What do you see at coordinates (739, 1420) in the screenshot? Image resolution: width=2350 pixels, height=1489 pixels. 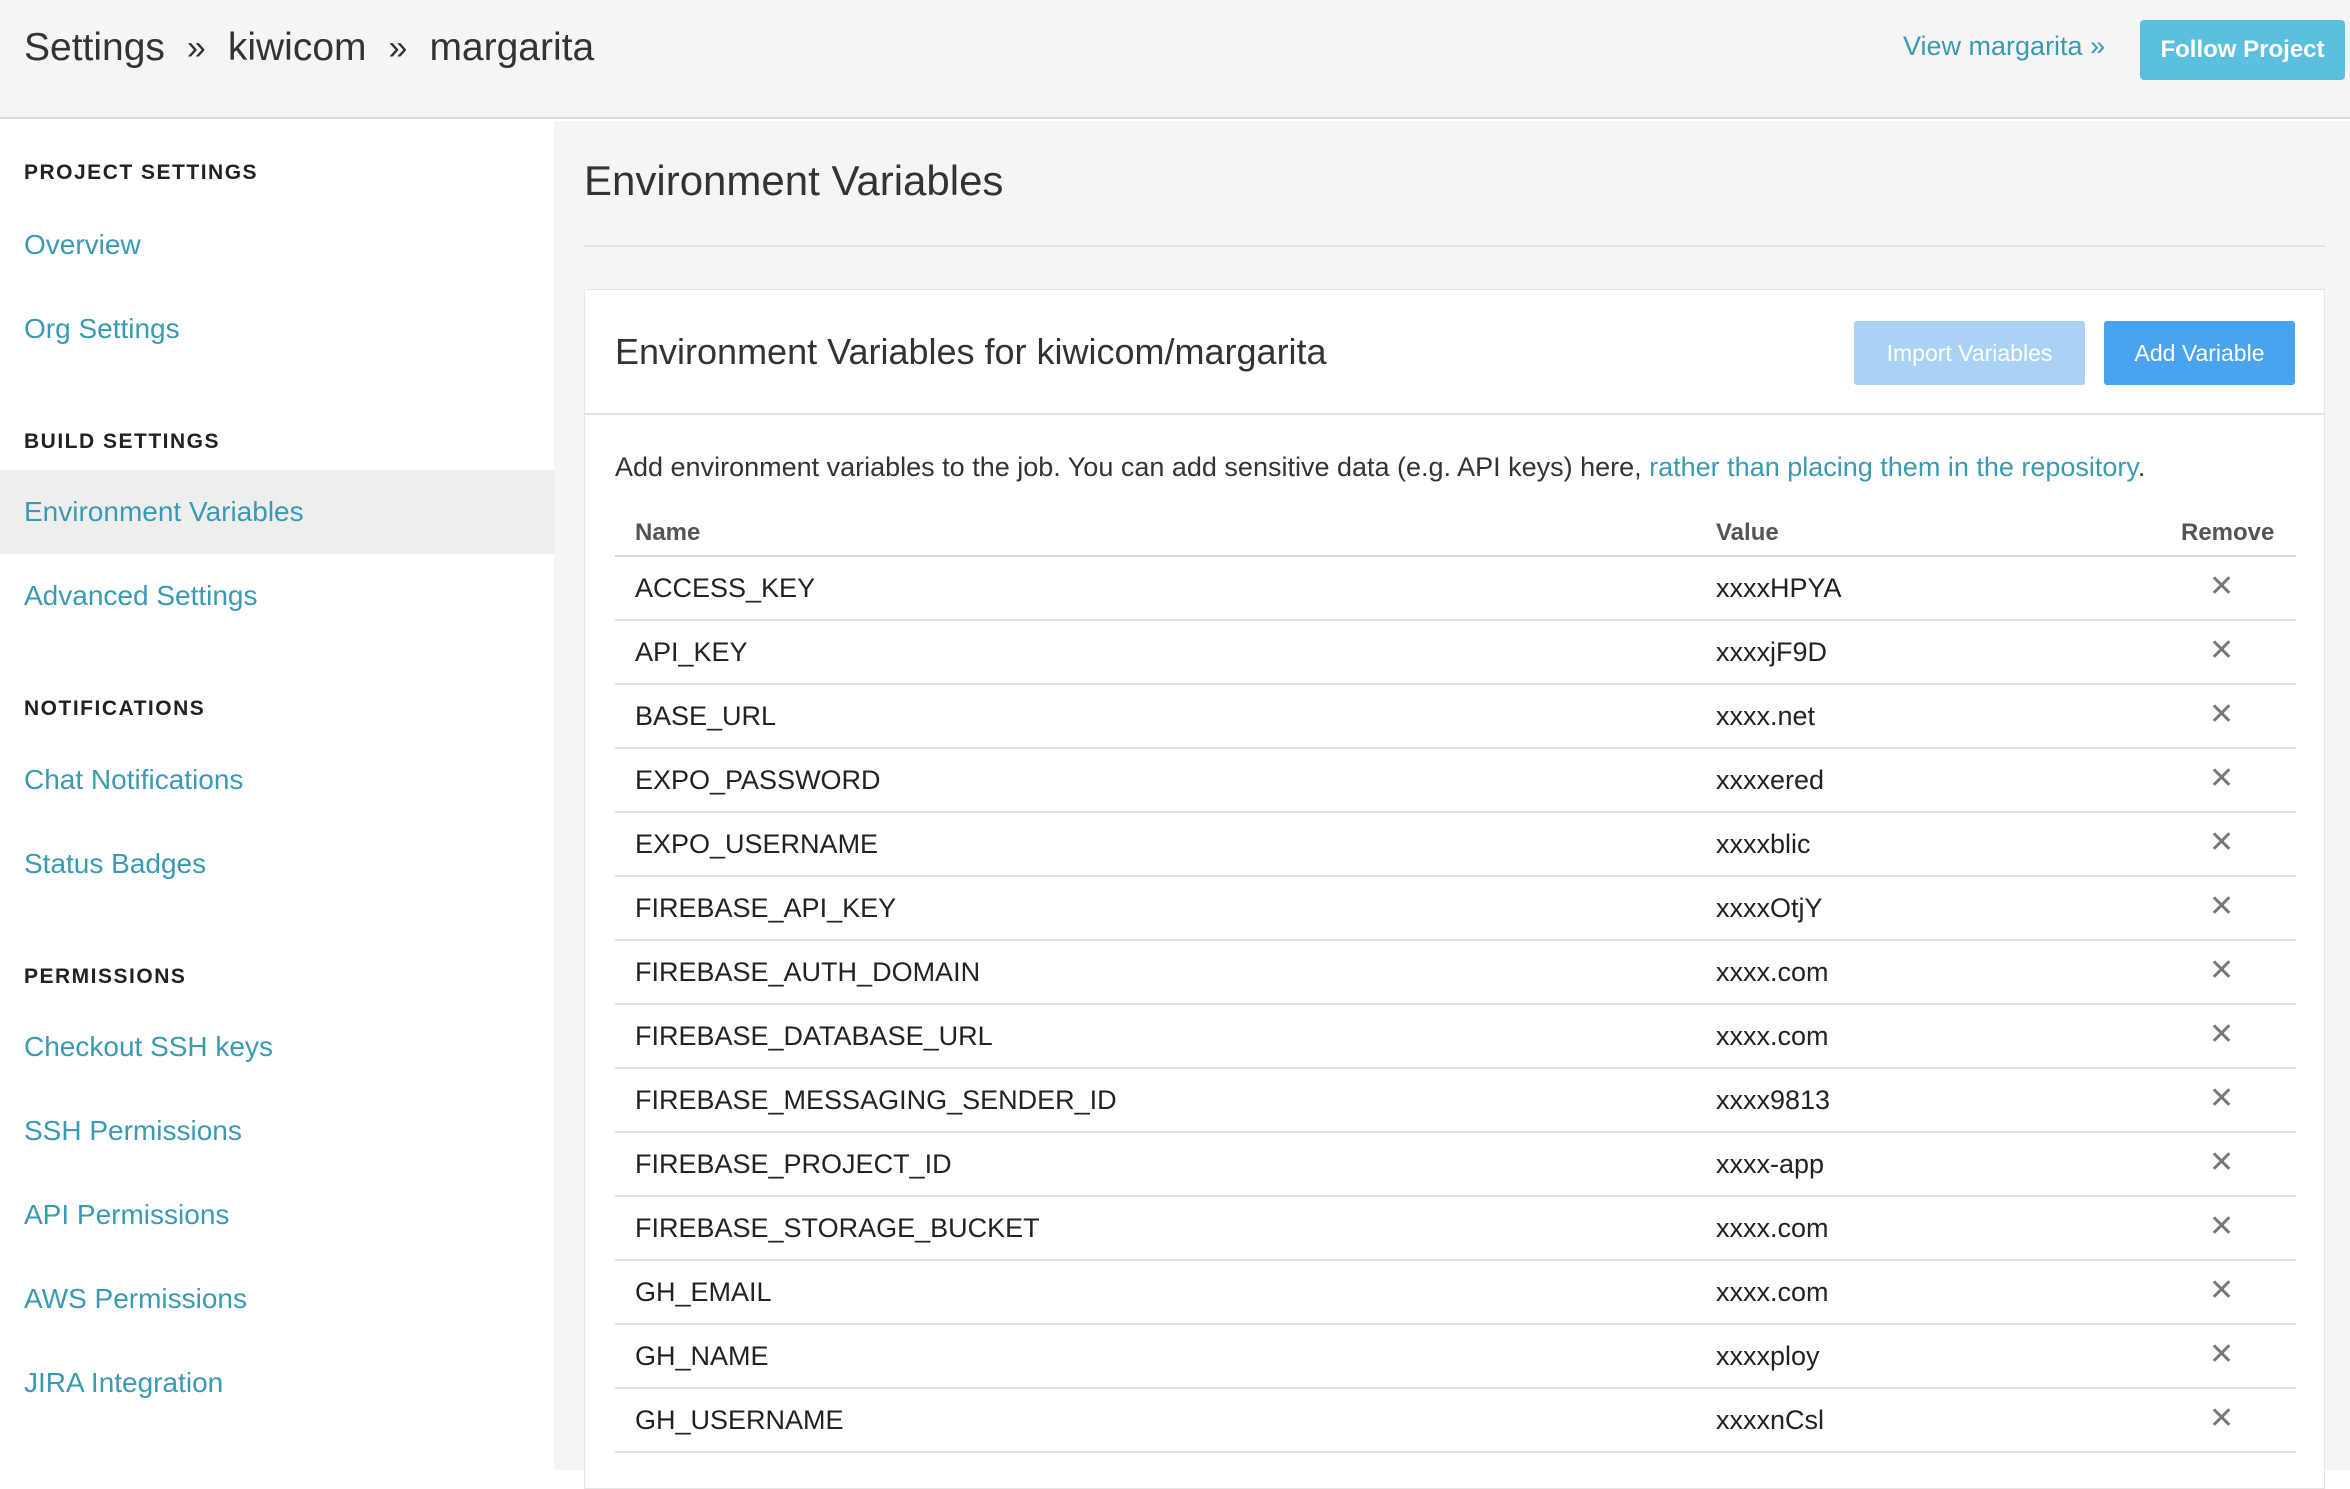 I see `variable-name: GH_USERNAME` at bounding box center [739, 1420].